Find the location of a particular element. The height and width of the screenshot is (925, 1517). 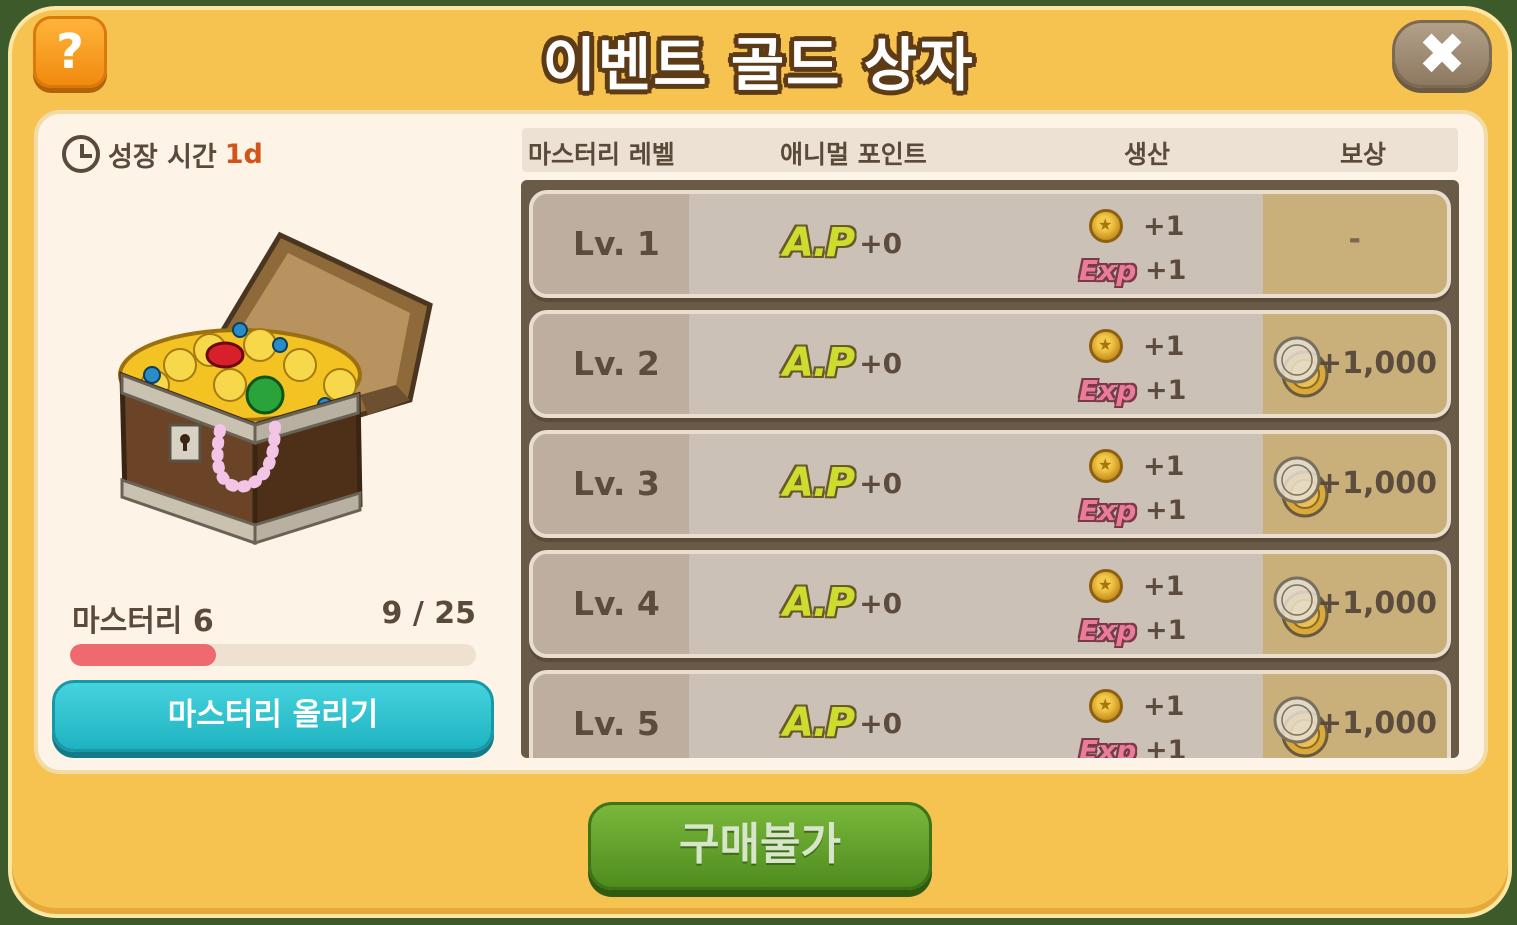

mastery-up-button: 마스터리 올리기 is located at coordinates (273, 716).